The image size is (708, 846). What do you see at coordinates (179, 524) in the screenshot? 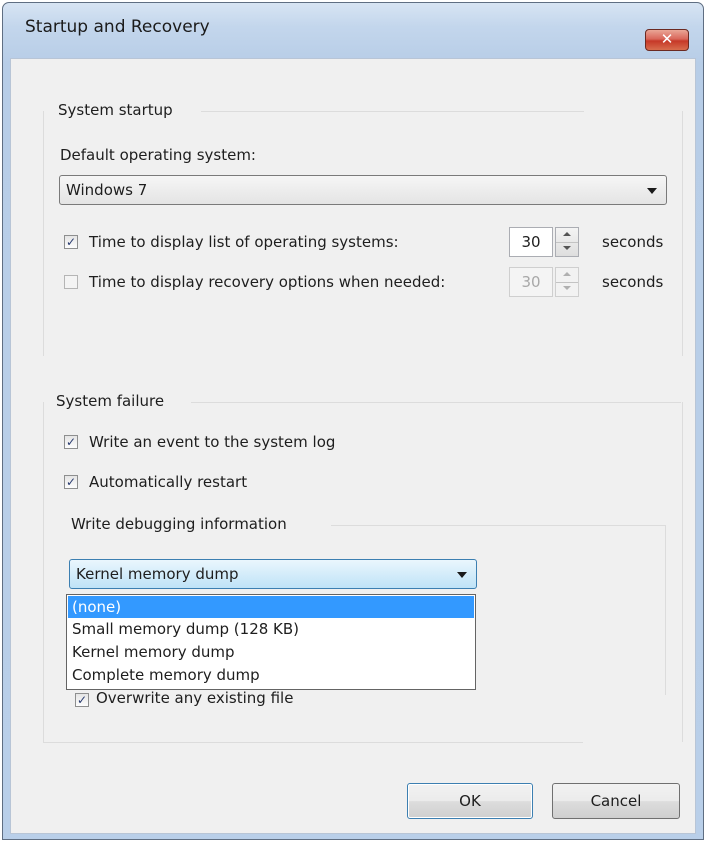
I see `debug-info-group-label: Write debugging information` at bounding box center [179, 524].